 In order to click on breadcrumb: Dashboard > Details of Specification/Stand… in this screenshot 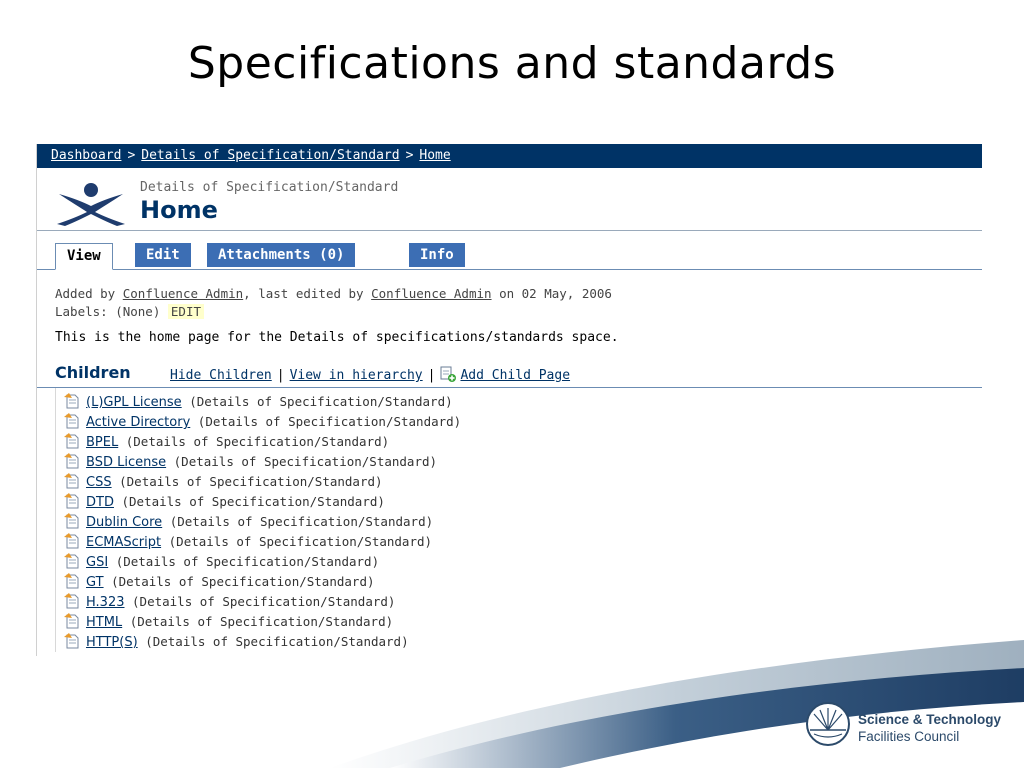, I will do `click(509, 156)`.